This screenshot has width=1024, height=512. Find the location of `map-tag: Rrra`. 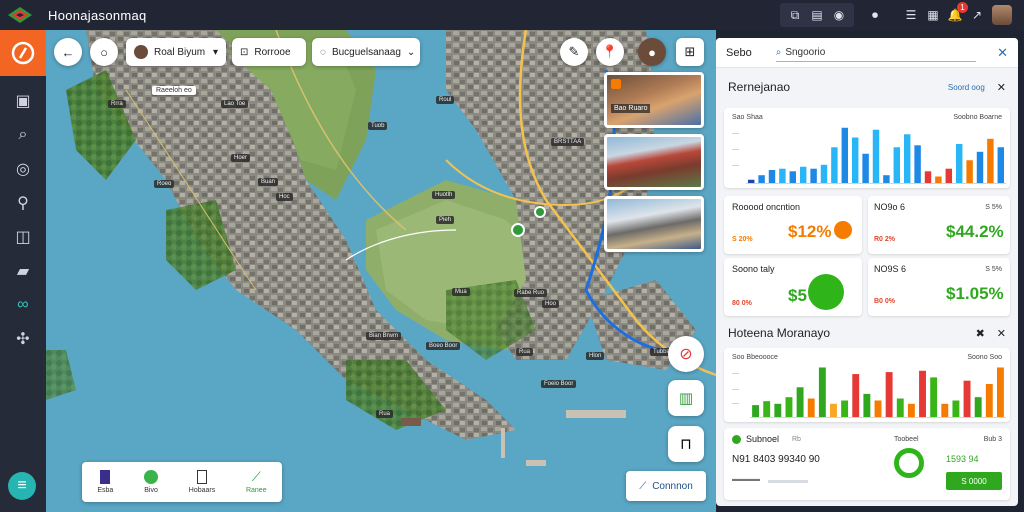

map-tag: Rrra is located at coordinates (117, 104).